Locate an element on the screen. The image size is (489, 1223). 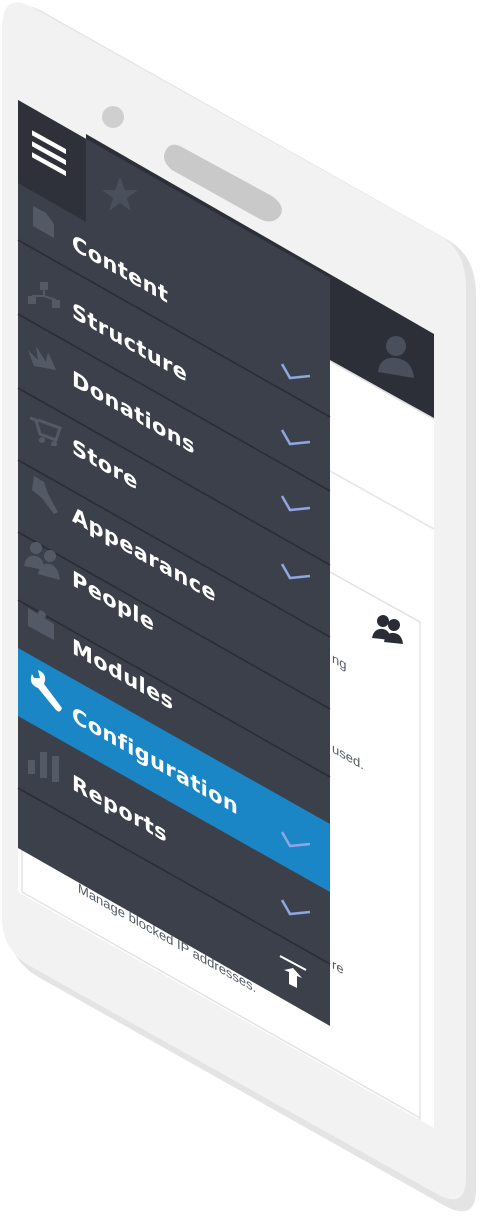
bar-chart-icon is located at coordinates (43, 767).